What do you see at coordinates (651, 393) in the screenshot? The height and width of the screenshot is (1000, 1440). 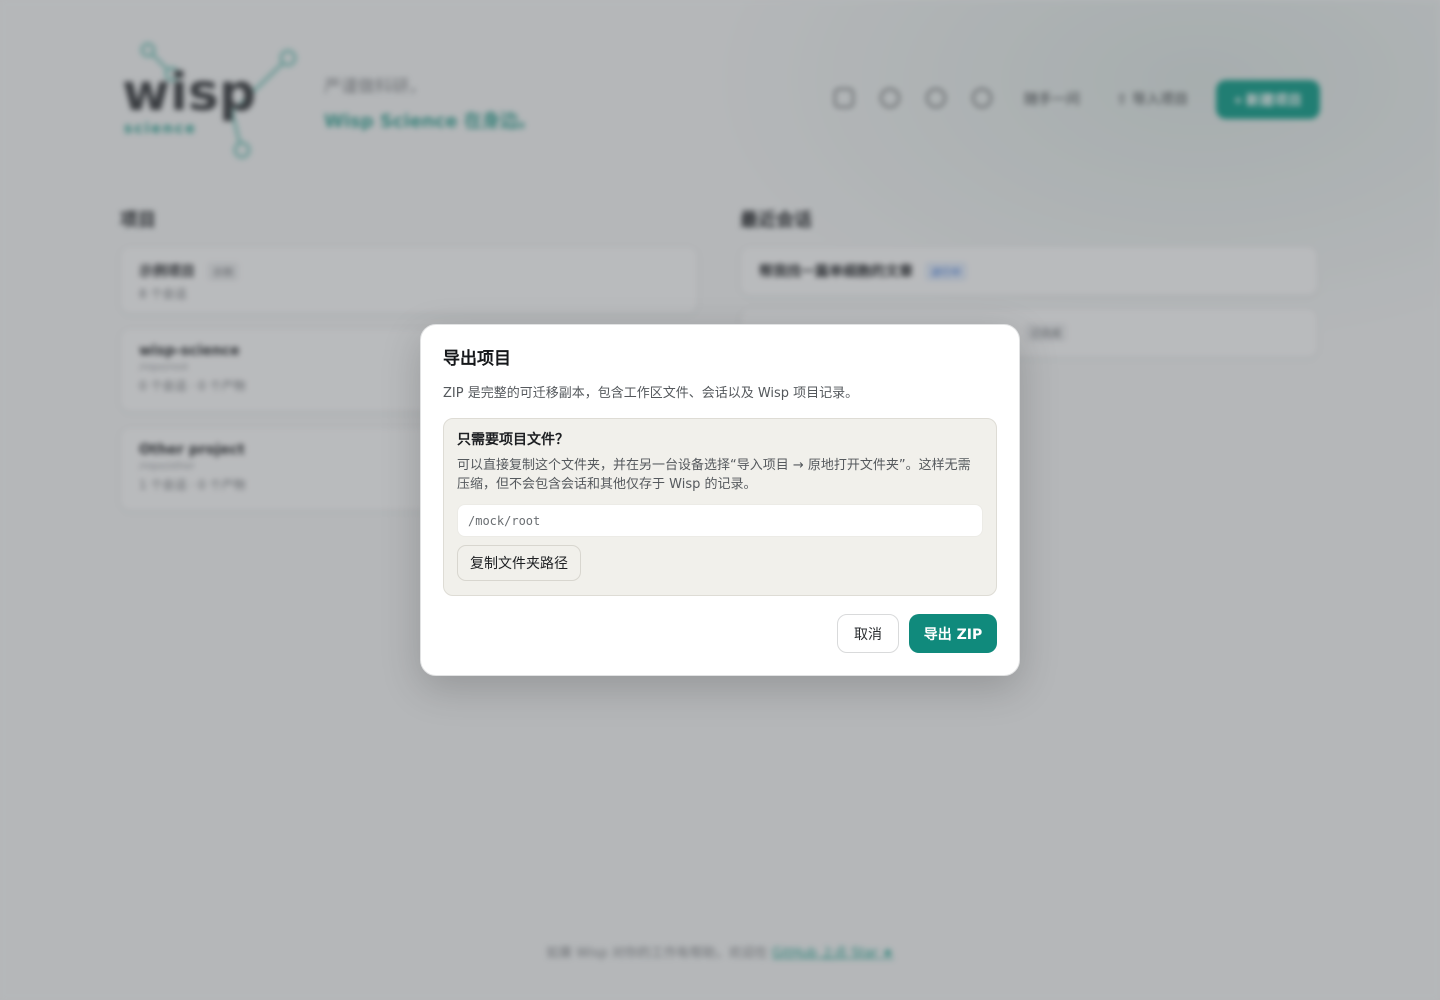 I see `dialog-description: ZIP 是完整的可迁移副本，包含工作区文件、会话以及 Wisp 项目记录。` at bounding box center [651, 393].